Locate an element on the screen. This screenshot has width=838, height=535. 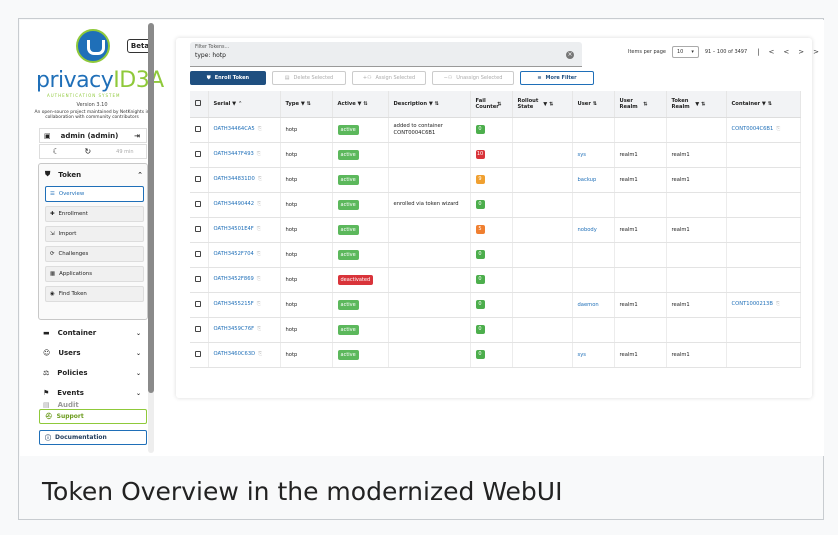
header-fail-counter: Fail Counter ⇅ is located at coordinates (491, 104).